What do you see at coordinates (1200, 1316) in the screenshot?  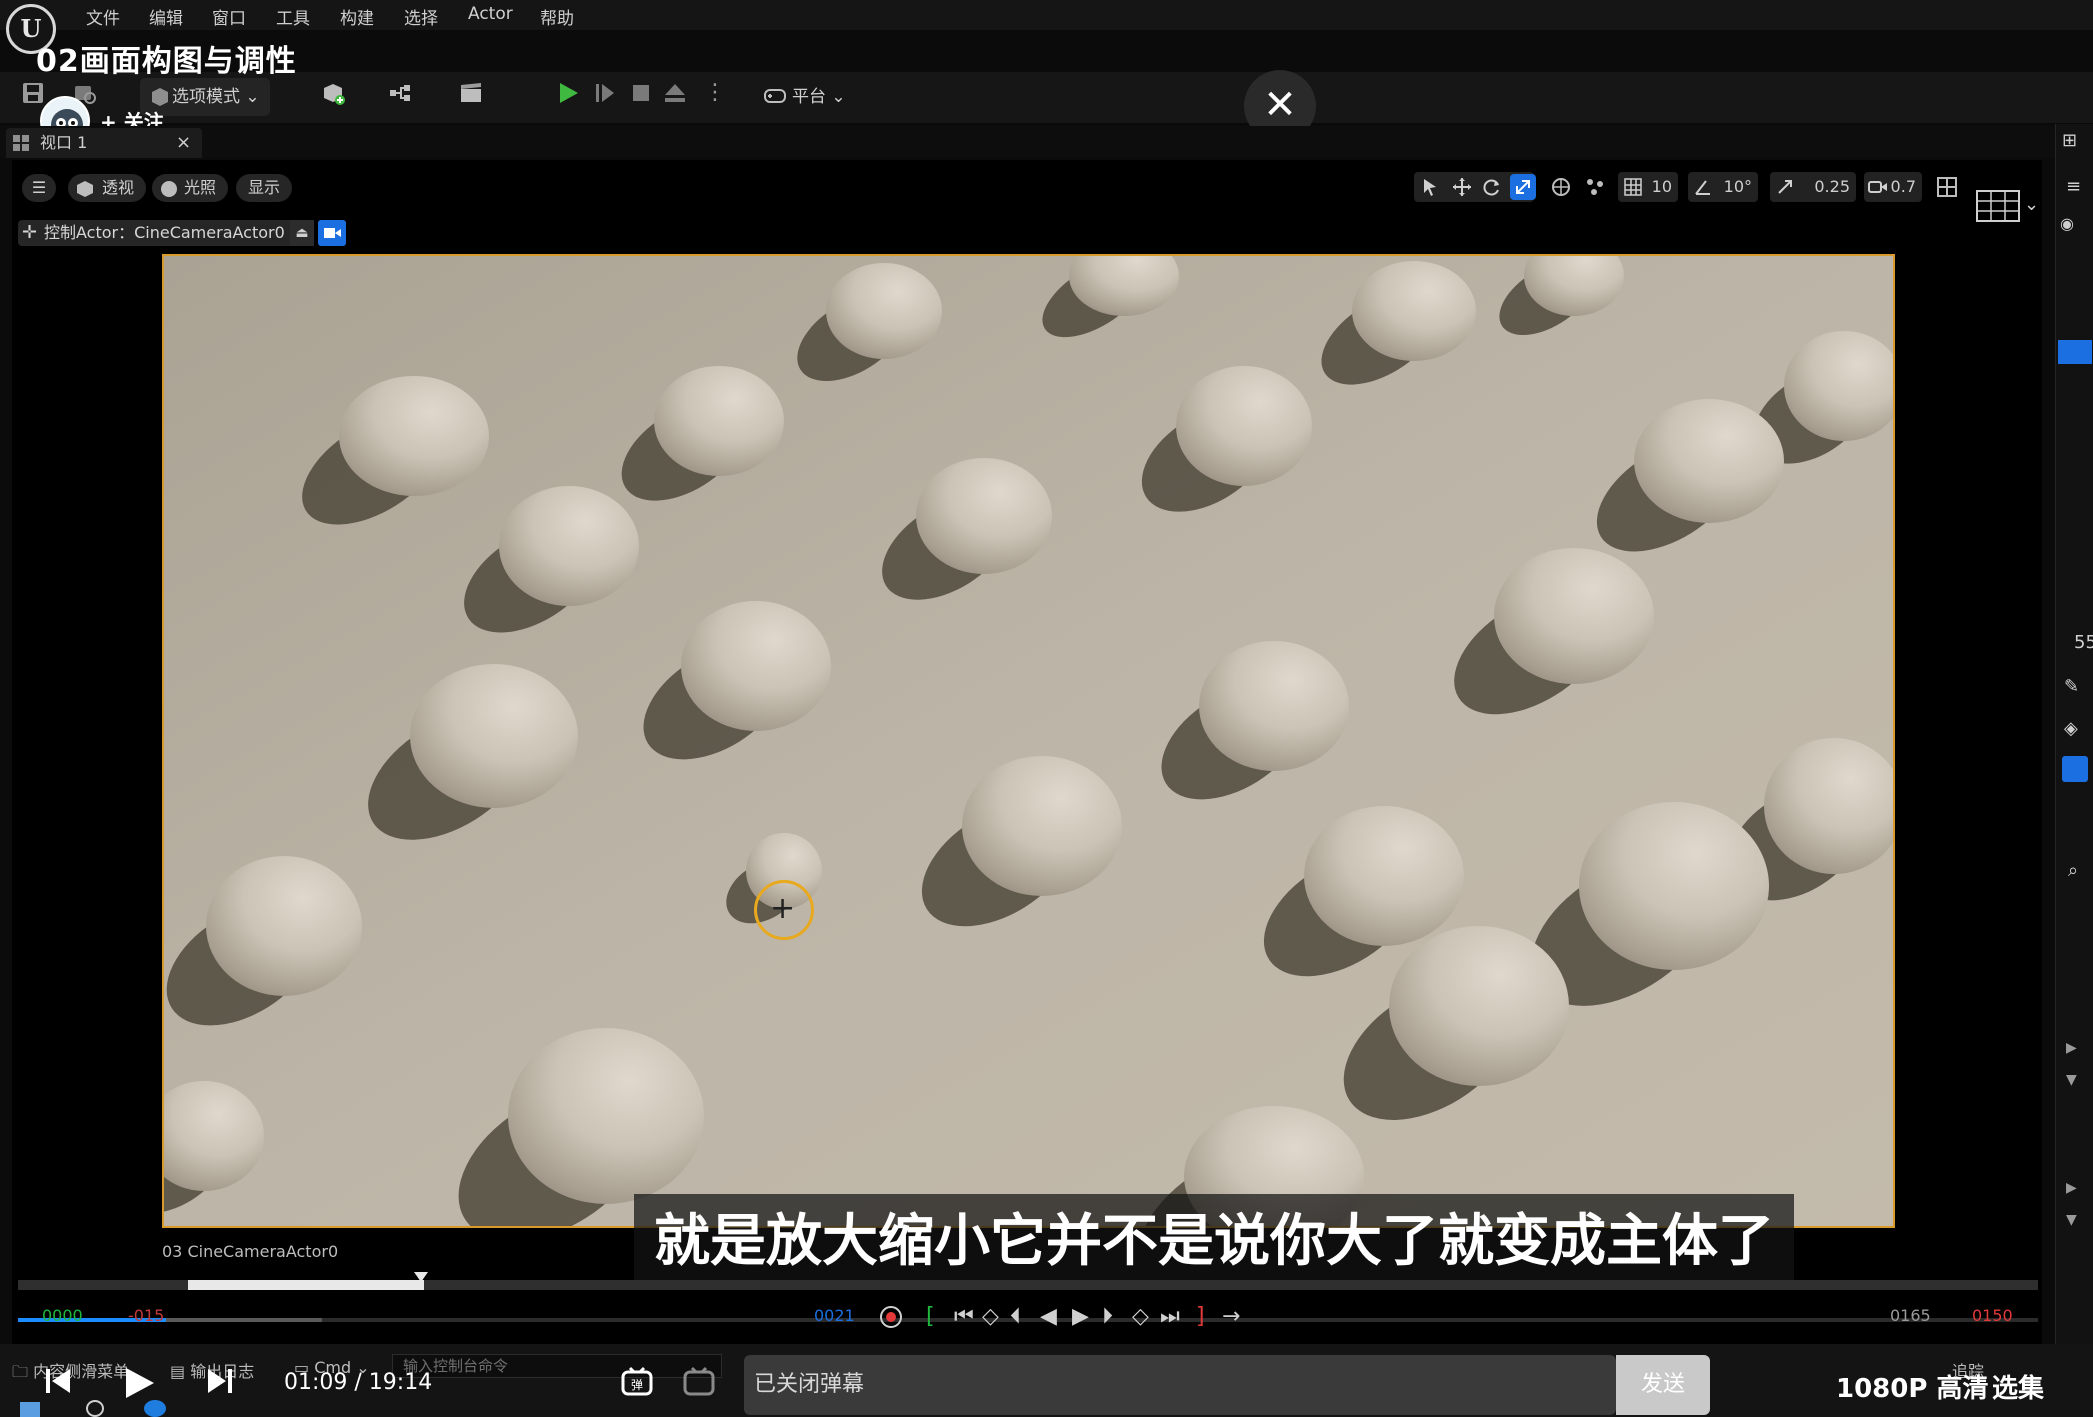 I see `range-end-icon: ]` at bounding box center [1200, 1316].